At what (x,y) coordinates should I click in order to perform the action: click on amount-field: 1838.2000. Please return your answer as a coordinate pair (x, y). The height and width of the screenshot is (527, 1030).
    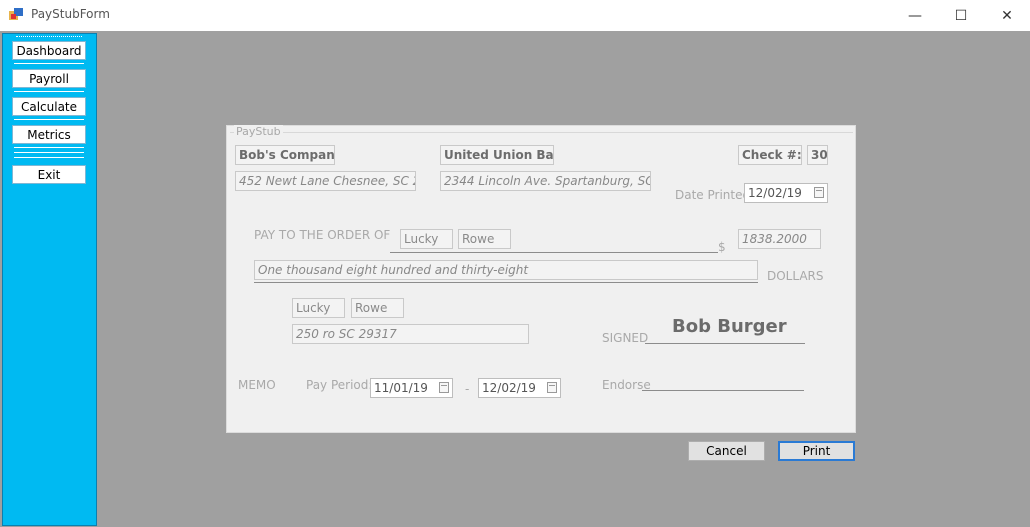
    Looking at the image, I should click on (779, 239).